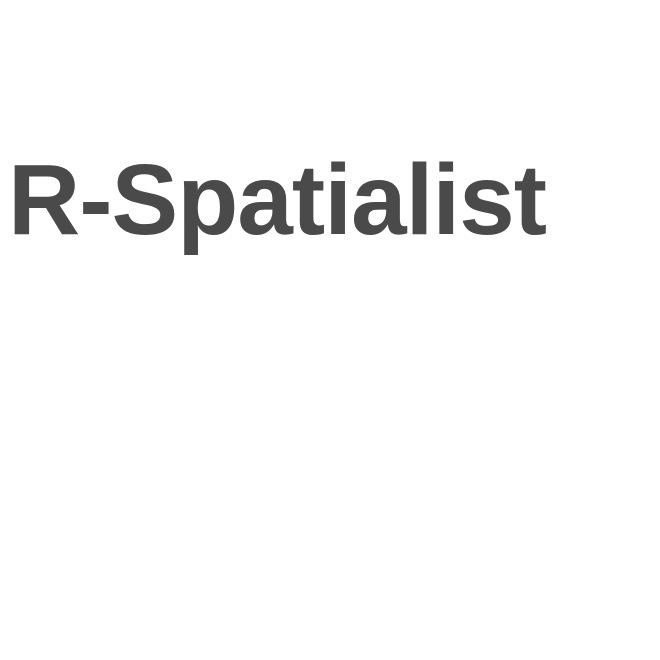 The width and height of the screenshot is (660, 660). I want to click on page-title: R-Spatialist, so click(277, 200).